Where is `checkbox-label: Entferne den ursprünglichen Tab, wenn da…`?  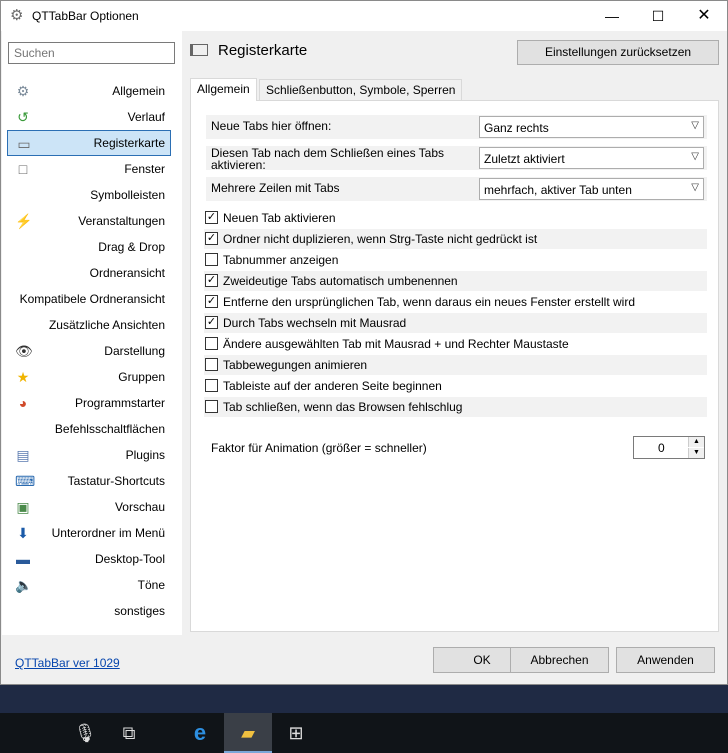
checkbox-label: Entferne den ursprünglichen Tab, wenn da… is located at coordinates (429, 302).